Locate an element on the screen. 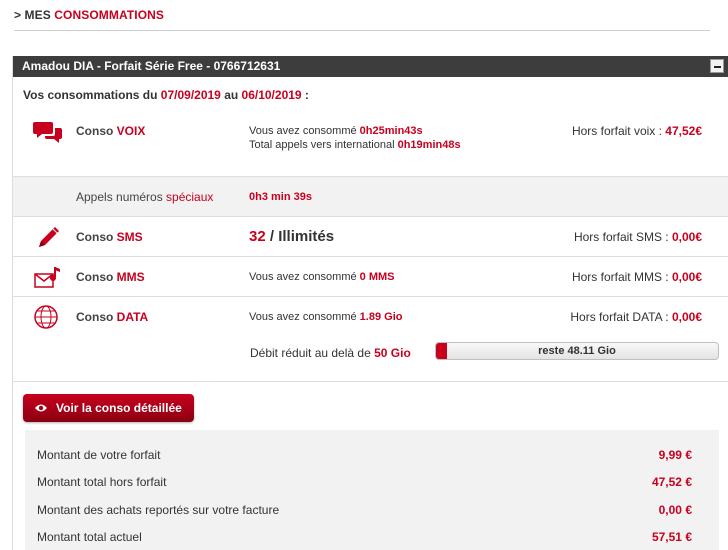 The height and width of the screenshot is (550, 728). data-label: Conso DATA is located at coordinates (112, 317).